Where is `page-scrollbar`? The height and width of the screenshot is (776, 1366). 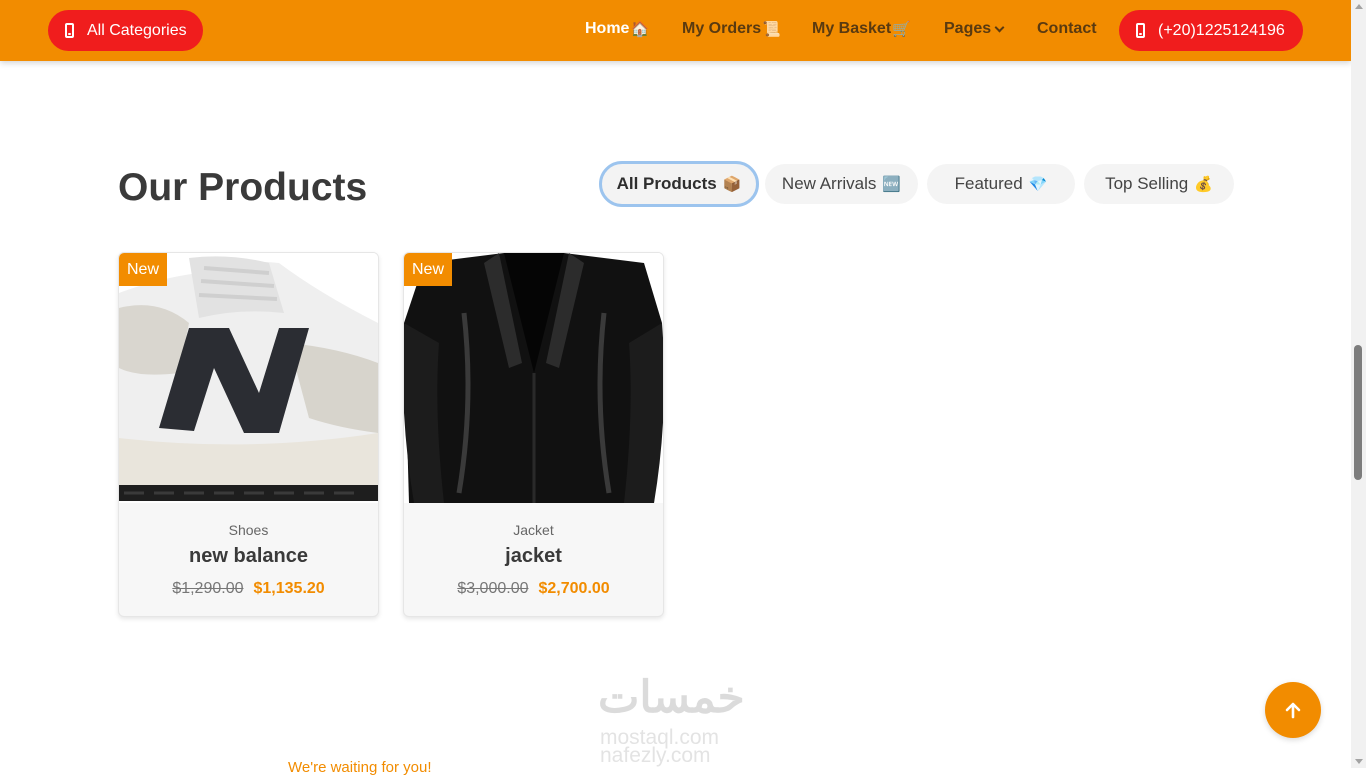
page-scrollbar is located at coordinates (1358, 384).